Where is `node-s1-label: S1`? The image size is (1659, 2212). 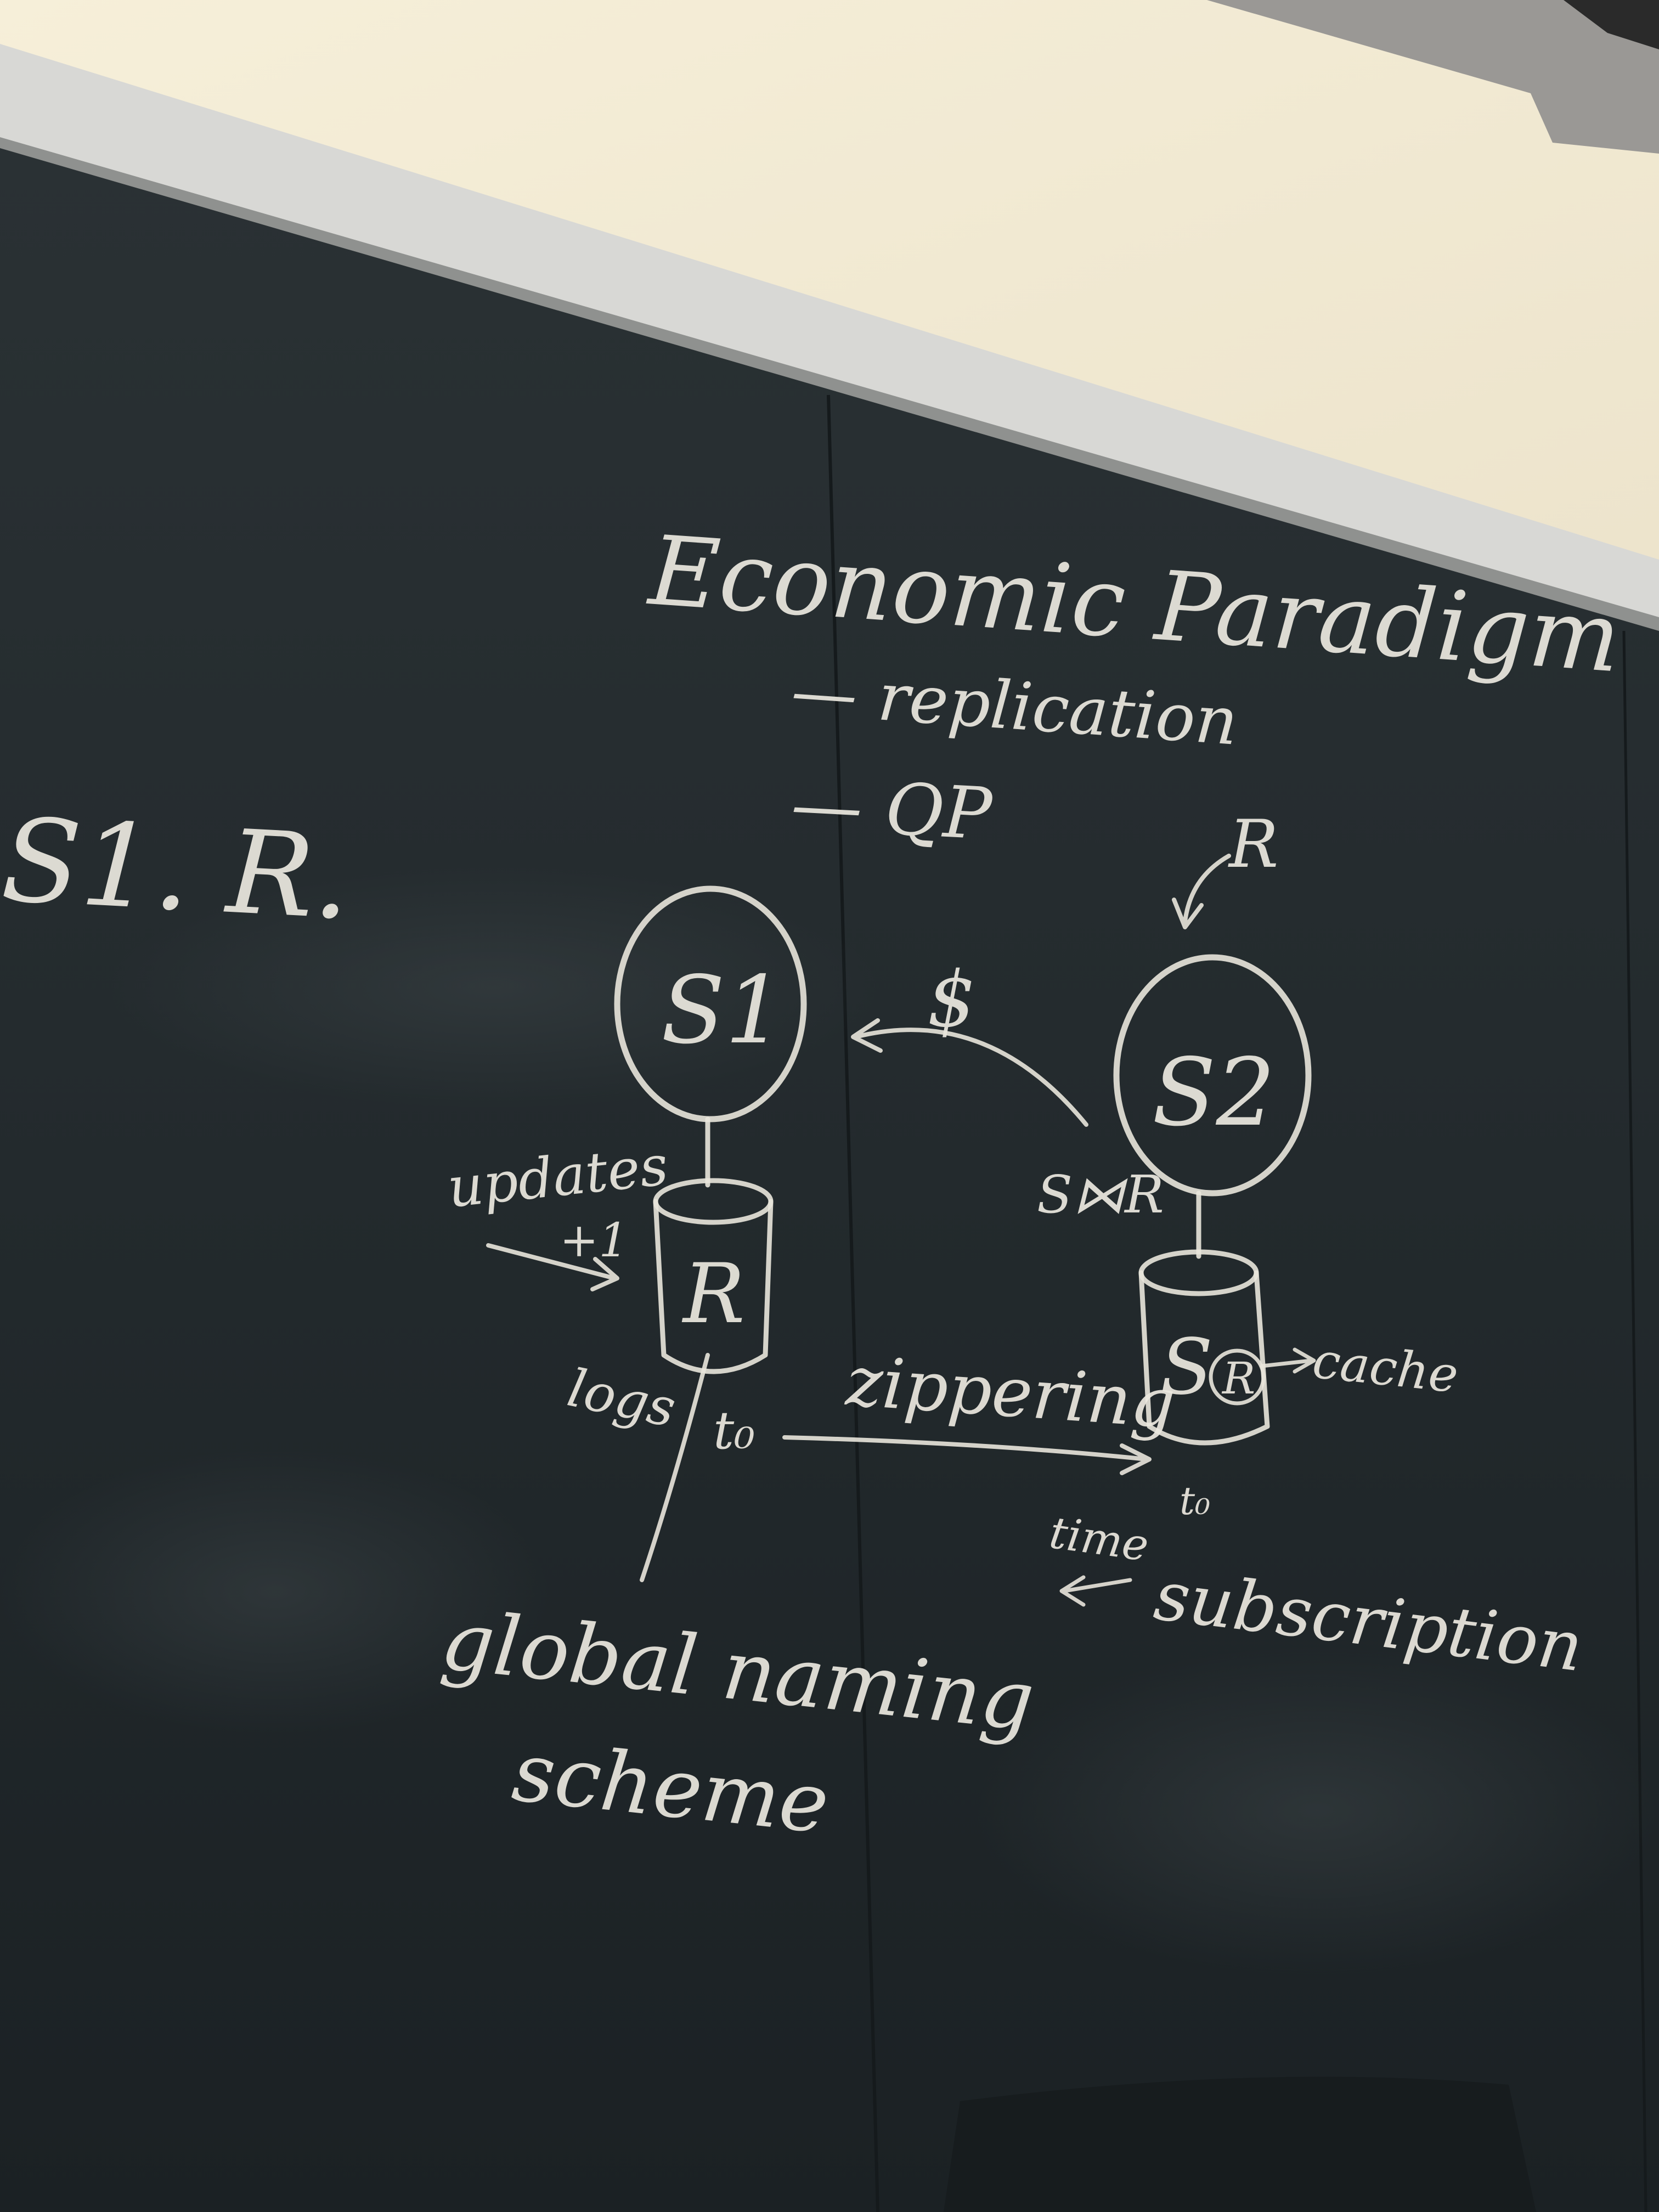 node-s1-label: S1 is located at coordinates (723, 1010).